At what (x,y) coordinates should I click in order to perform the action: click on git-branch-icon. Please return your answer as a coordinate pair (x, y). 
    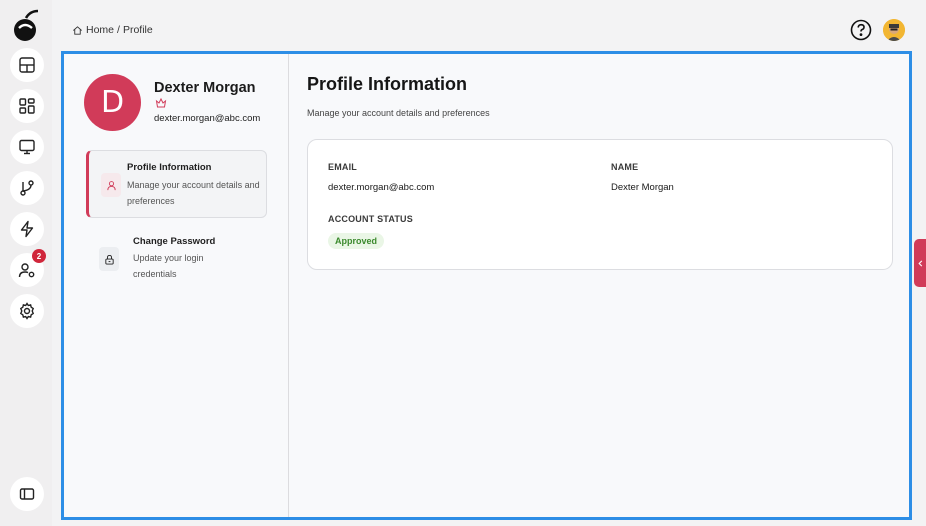
    Looking at the image, I should click on (27, 188).